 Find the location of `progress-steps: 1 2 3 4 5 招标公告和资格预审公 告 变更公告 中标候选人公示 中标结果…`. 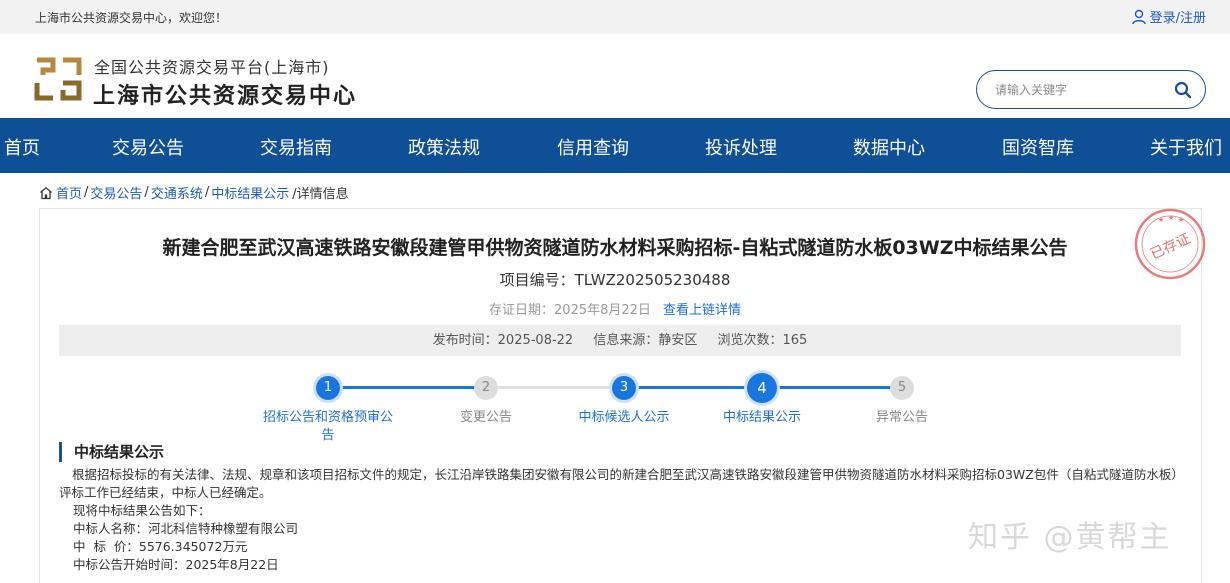

progress-steps: 1 2 3 4 5 招标公告和资格预审公 告 变更公告 中标候选人公示 中标结果… is located at coordinates (615, 412).